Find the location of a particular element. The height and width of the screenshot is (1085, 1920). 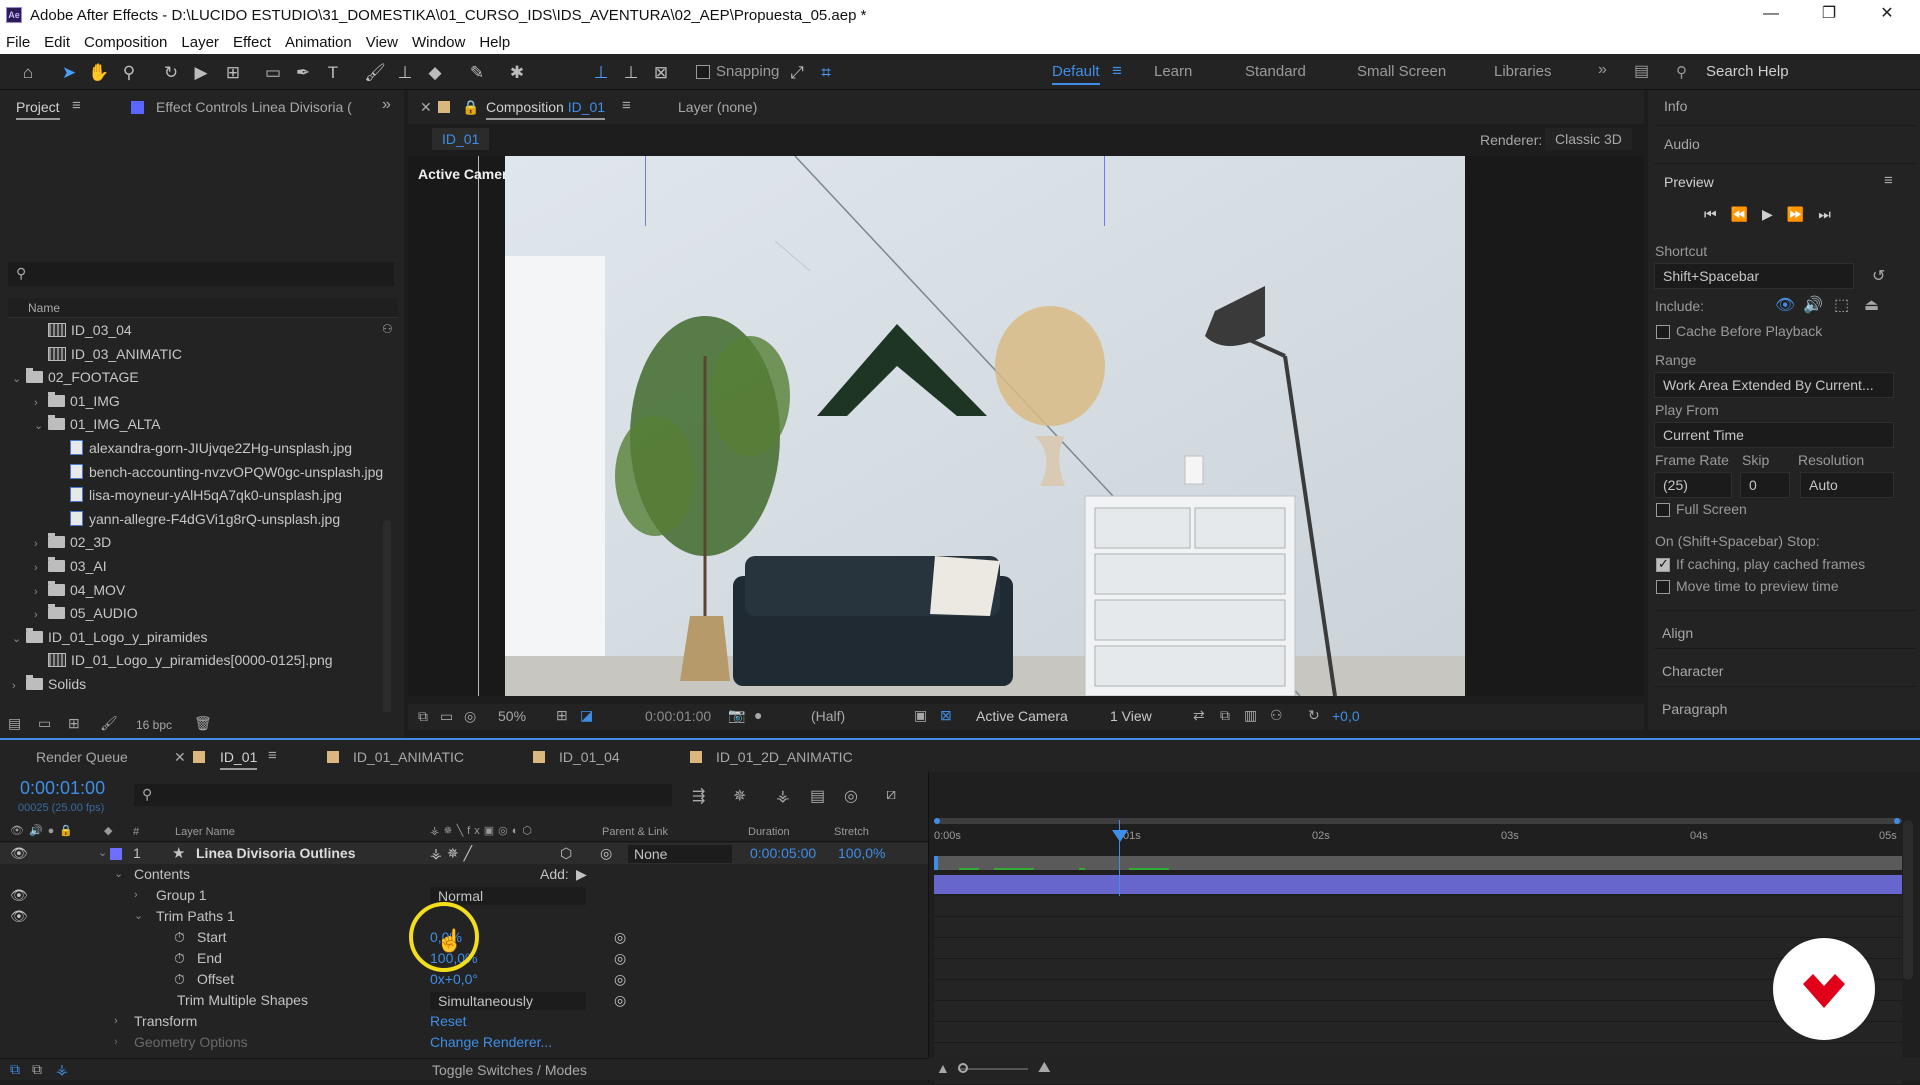

draft-3d-icon: ✵ is located at coordinates (739, 796).